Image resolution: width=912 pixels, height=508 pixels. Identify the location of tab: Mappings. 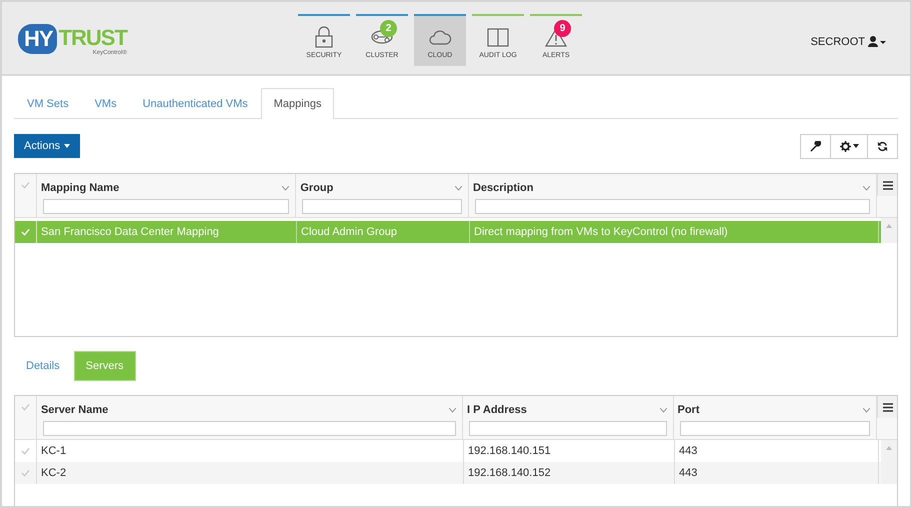
(297, 103).